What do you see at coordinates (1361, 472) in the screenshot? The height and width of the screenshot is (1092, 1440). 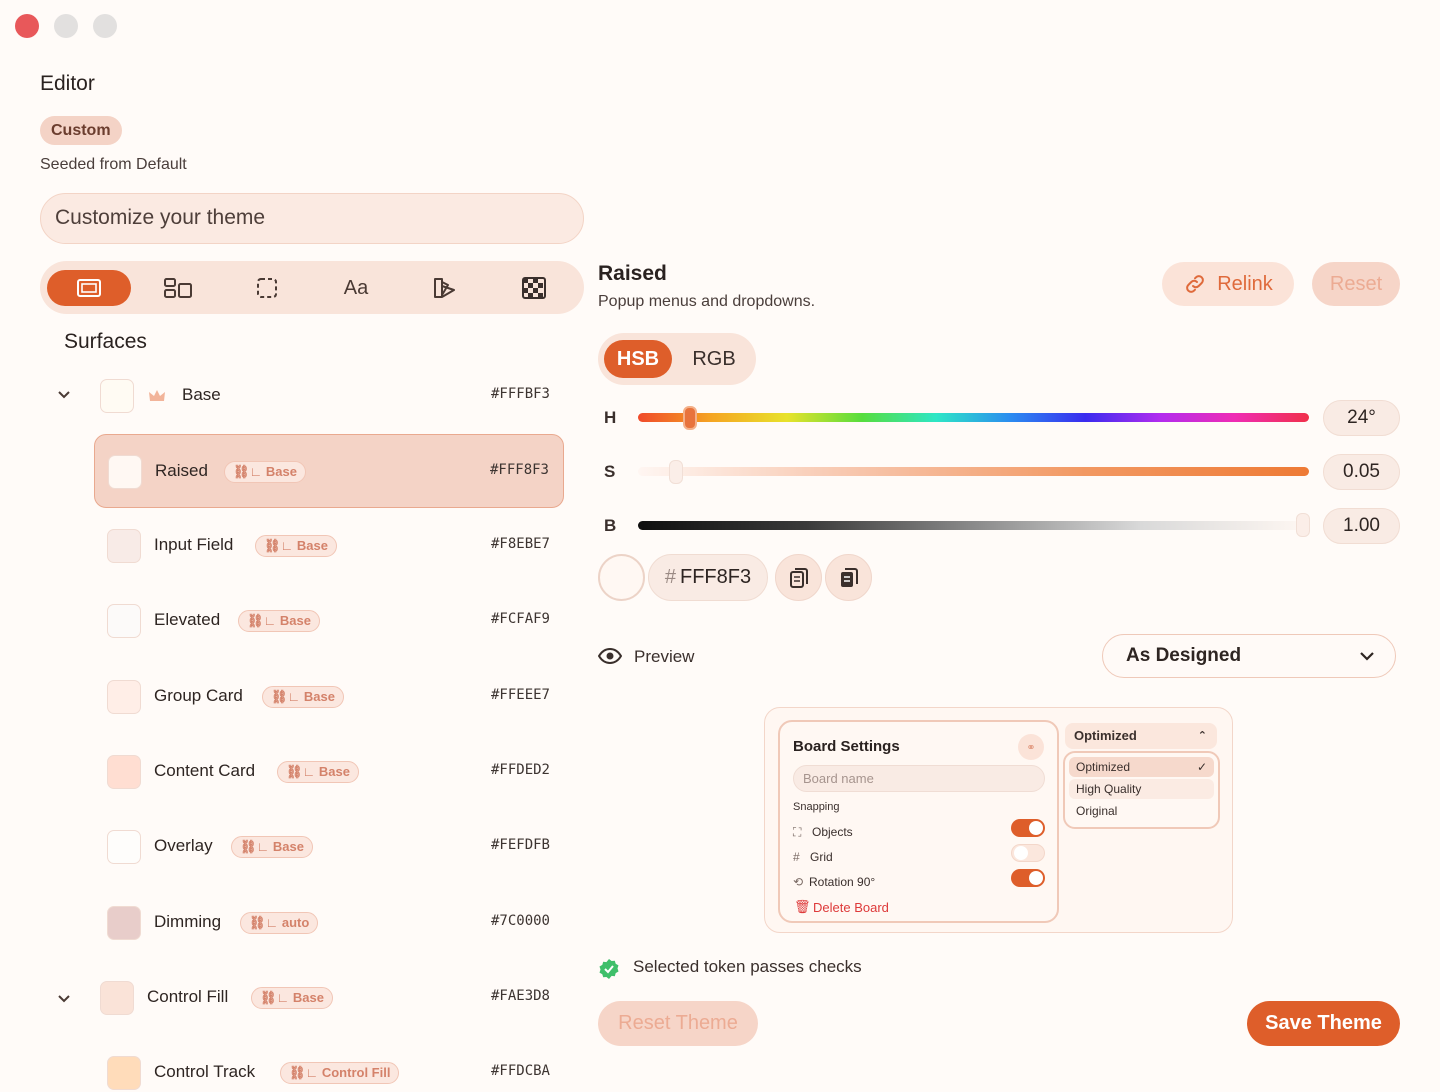 I see `saturation-value-field: 0.05` at bounding box center [1361, 472].